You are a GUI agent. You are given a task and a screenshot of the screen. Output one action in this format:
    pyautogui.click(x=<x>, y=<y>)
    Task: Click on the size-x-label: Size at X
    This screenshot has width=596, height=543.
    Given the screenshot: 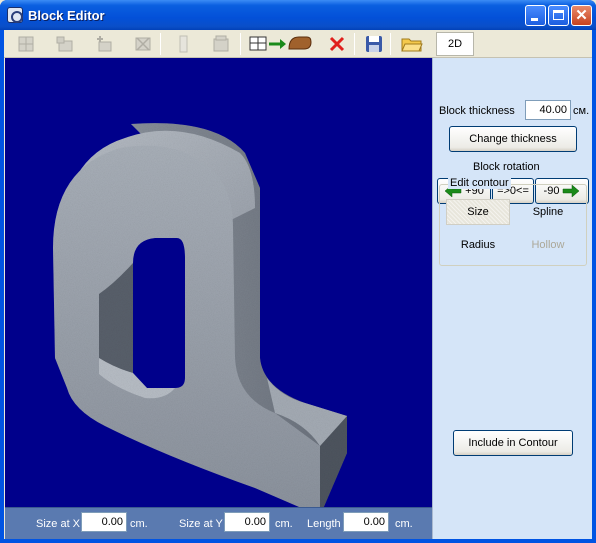 What is the action you would take?
    pyautogui.click(x=58, y=524)
    